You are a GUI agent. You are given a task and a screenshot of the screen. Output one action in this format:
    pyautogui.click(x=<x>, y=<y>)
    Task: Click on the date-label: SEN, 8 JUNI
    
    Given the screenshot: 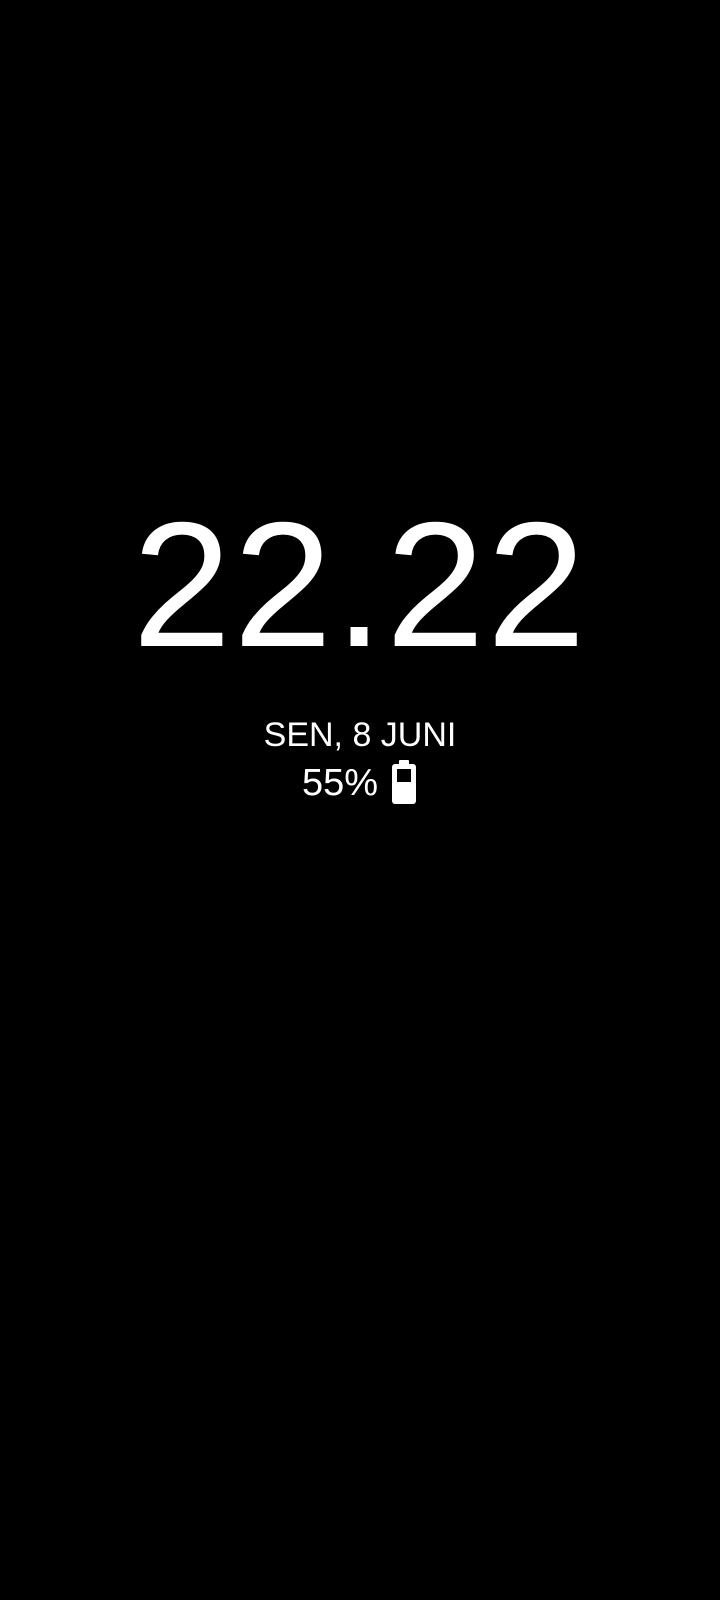 What is the action you would take?
    pyautogui.click(x=360, y=735)
    